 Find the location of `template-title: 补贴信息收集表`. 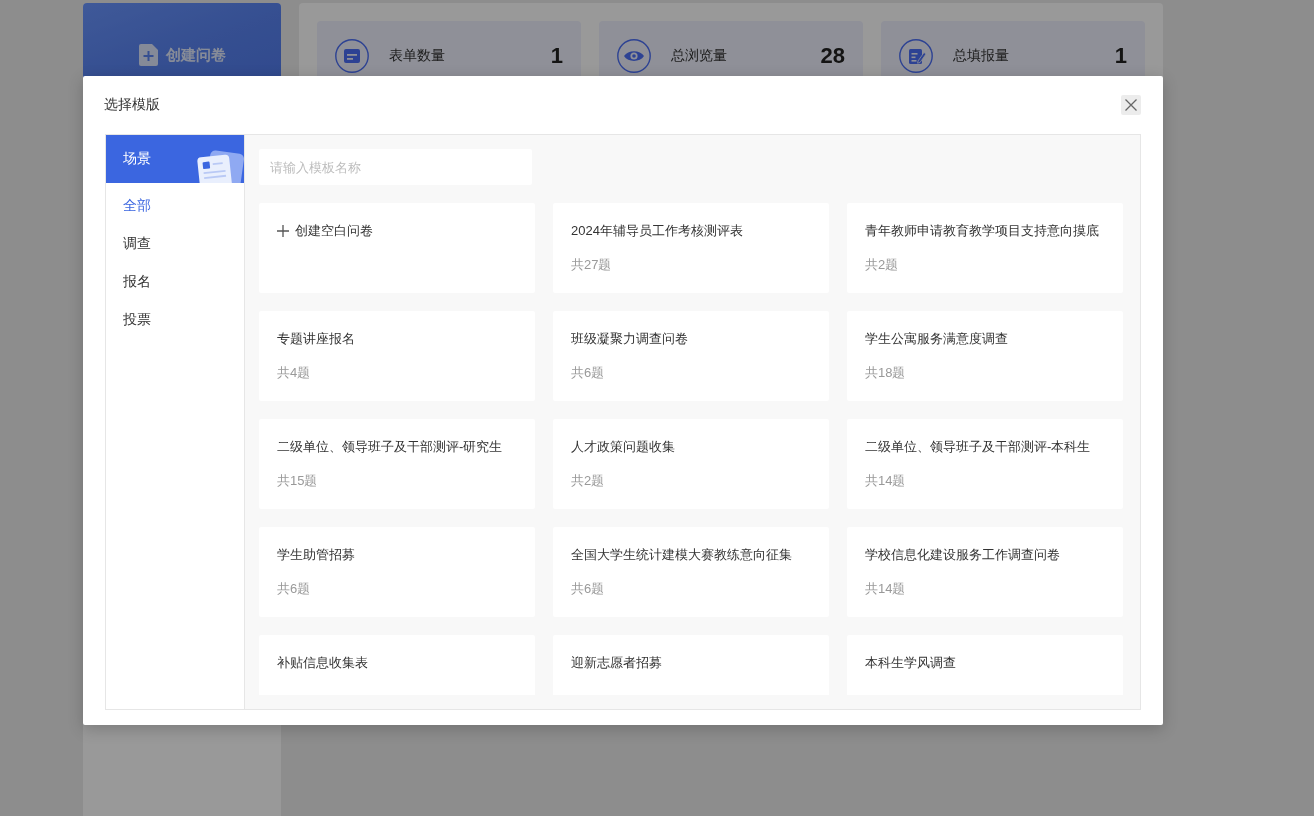

template-title: 补贴信息收集表 is located at coordinates (323, 663).